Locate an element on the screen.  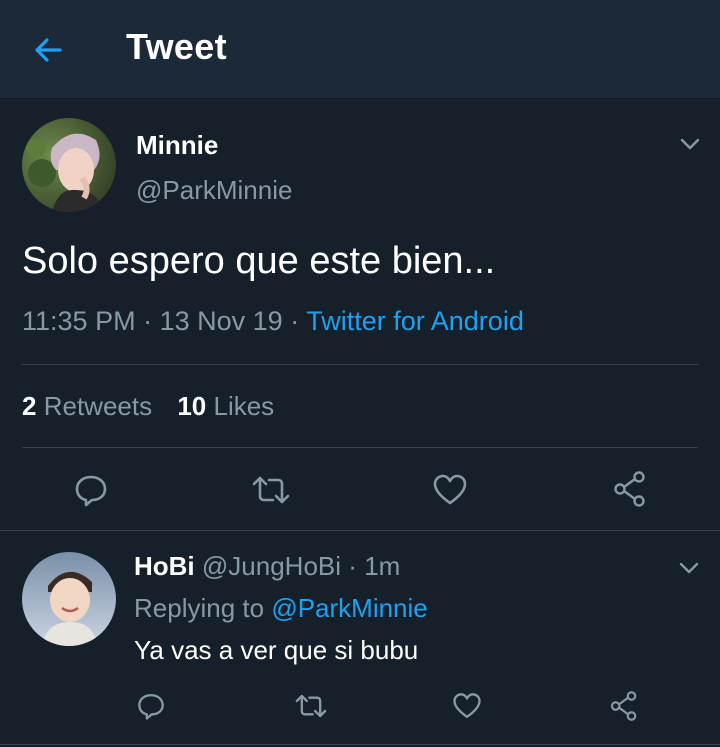
avatar-image is located at coordinates (69, 165).